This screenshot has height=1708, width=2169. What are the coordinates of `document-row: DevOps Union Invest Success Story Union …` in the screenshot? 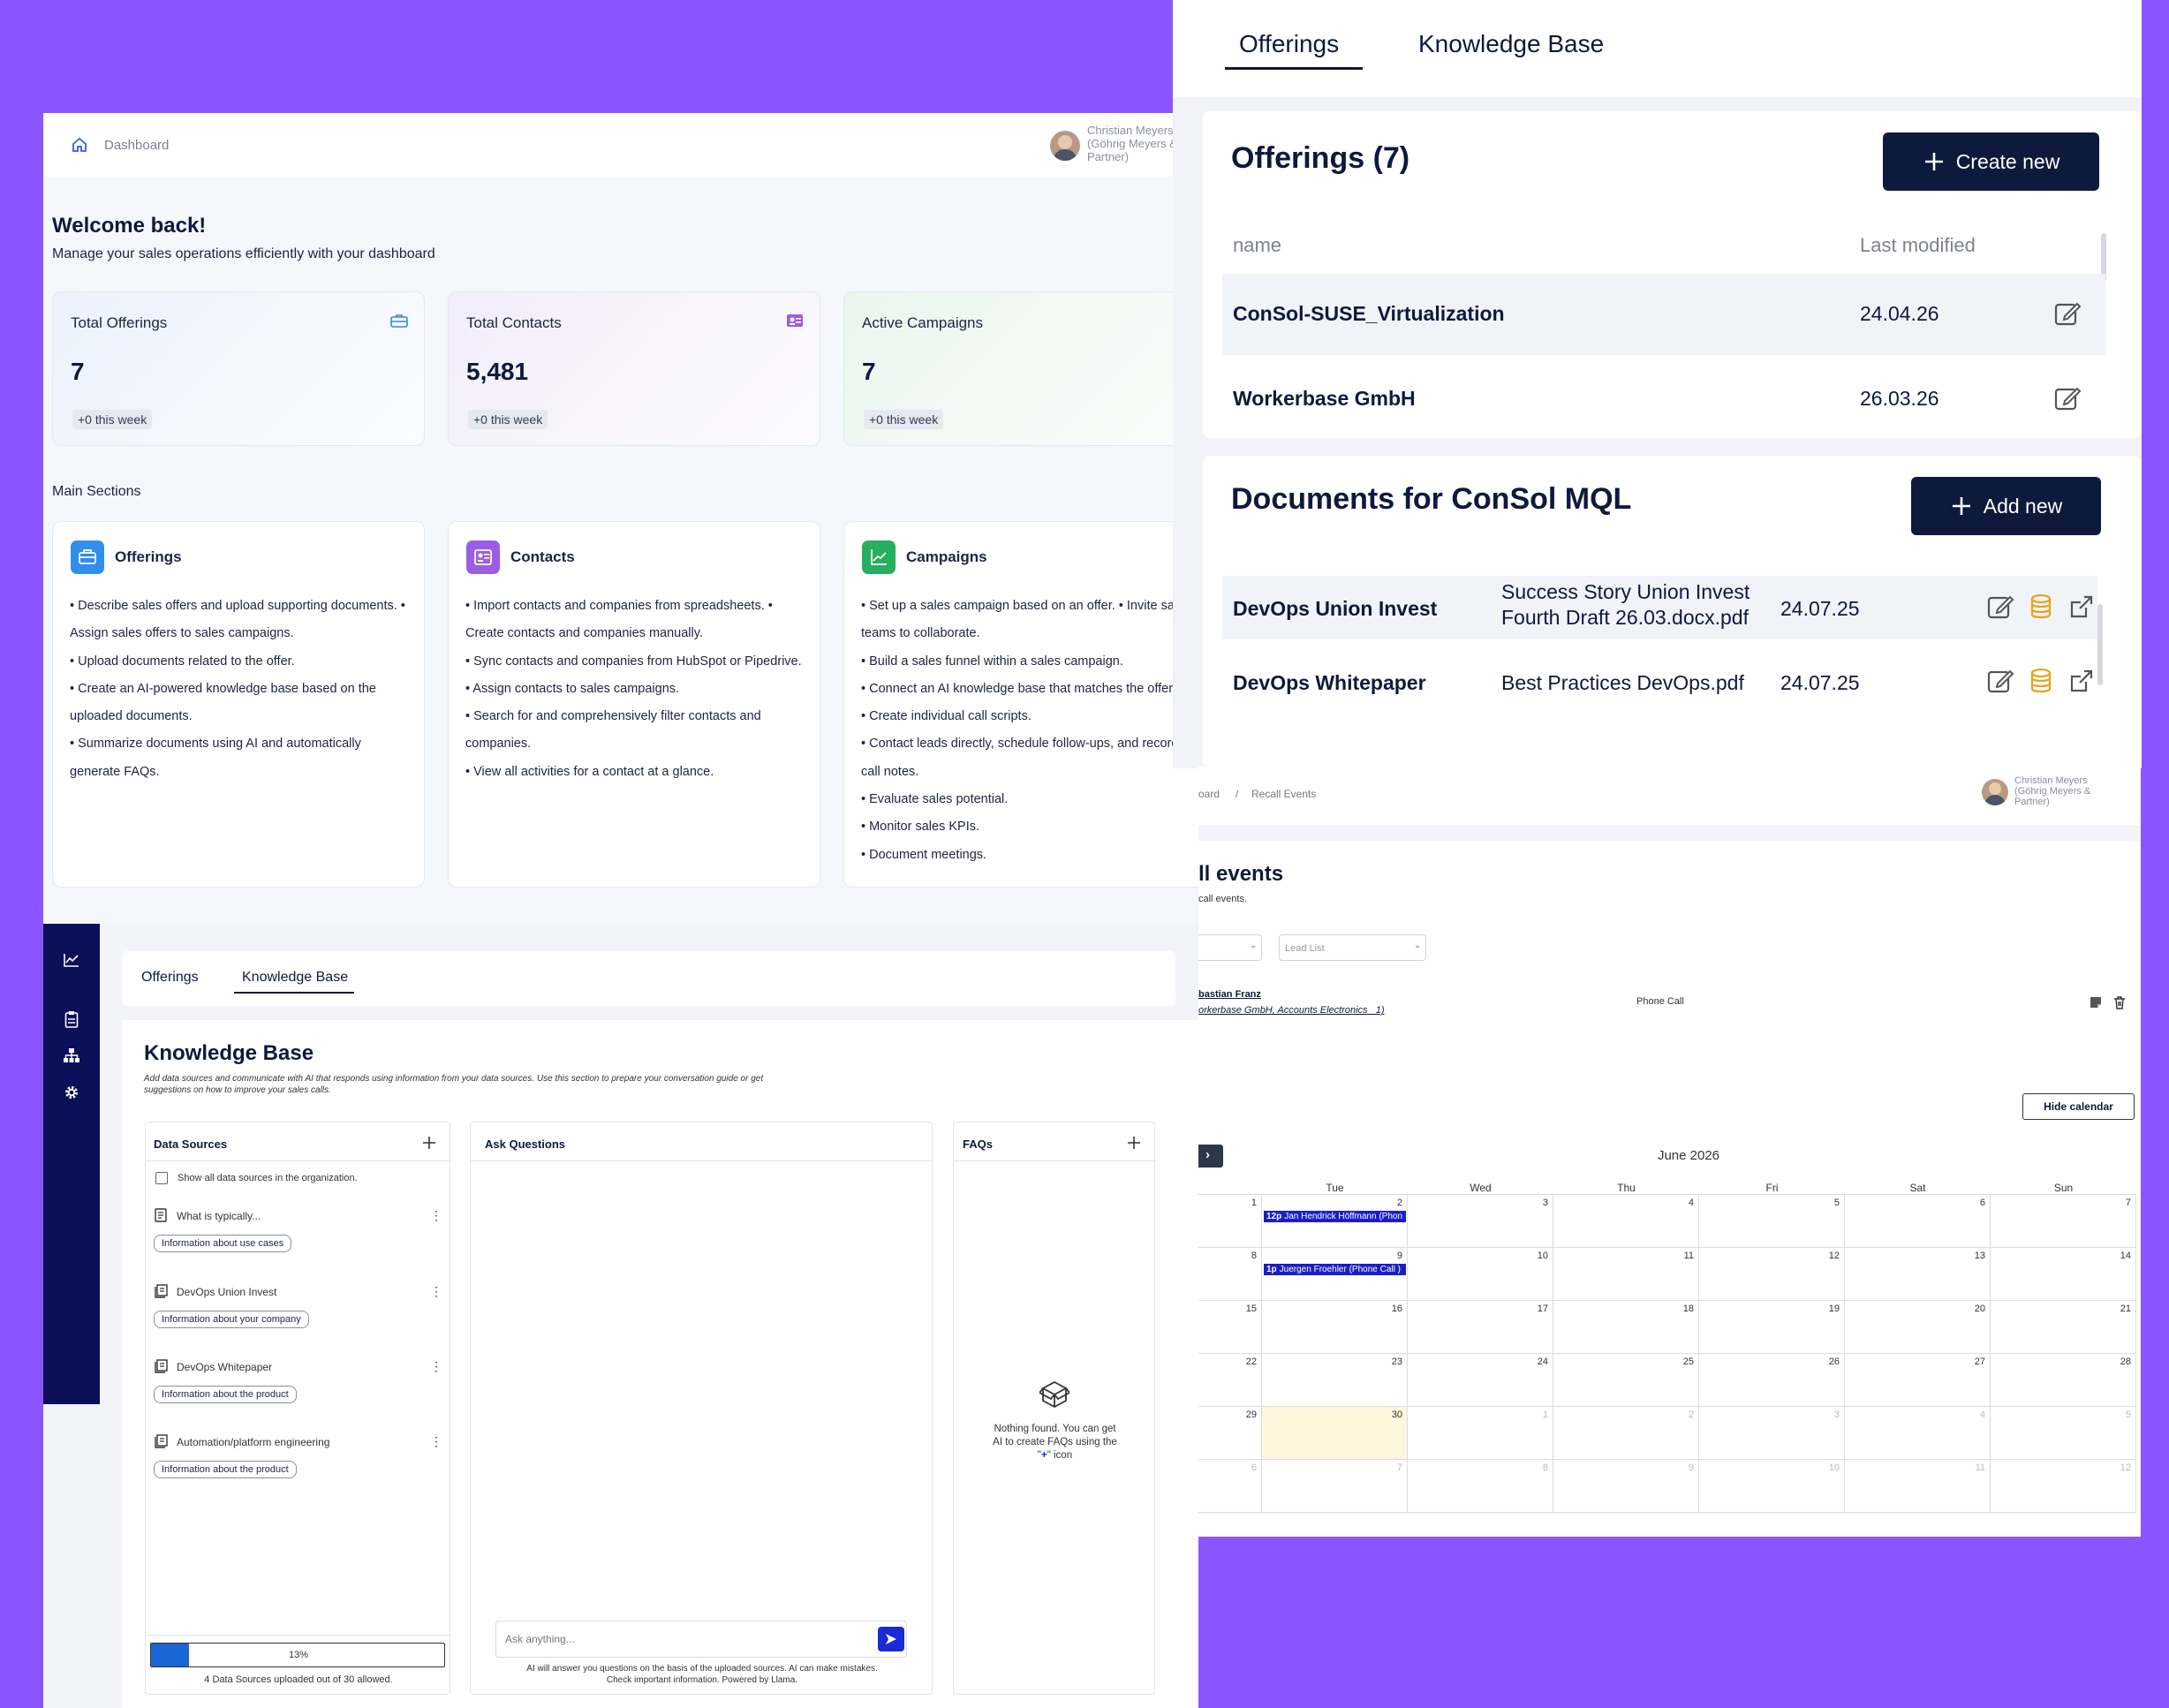 It's located at (1659, 607).